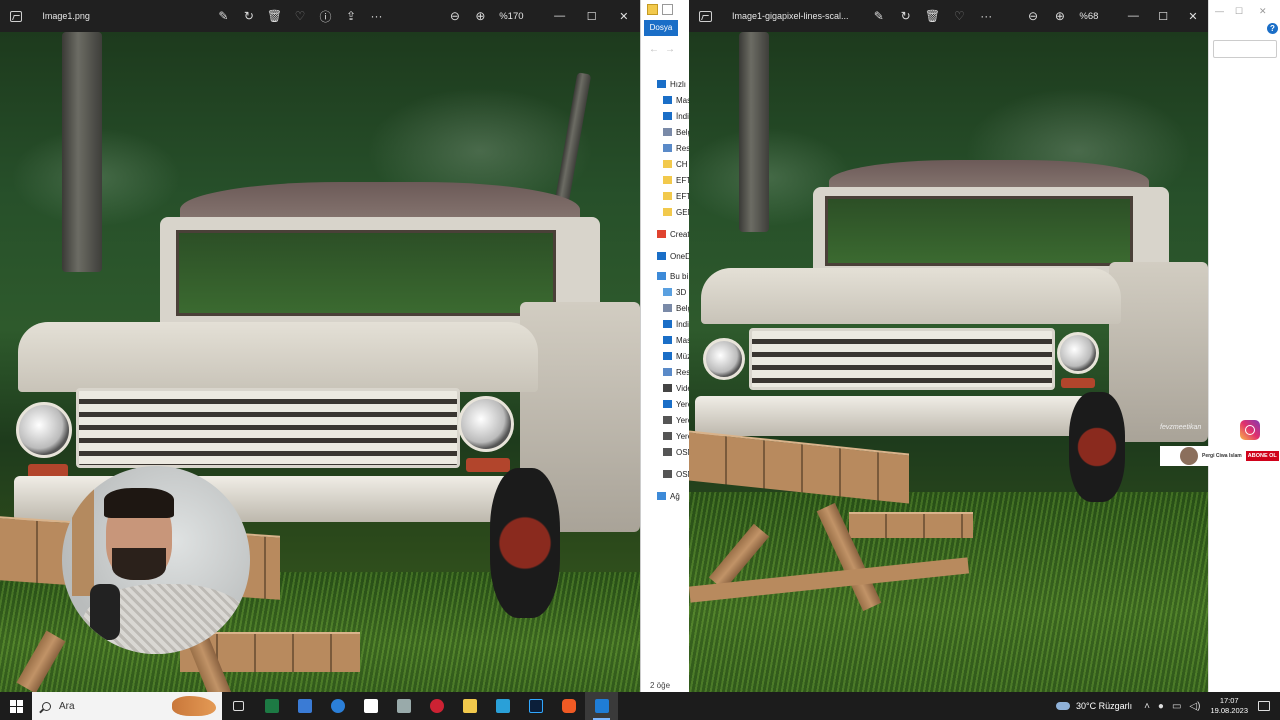 The height and width of the screenshot is (720, 1280). I want to click on nav-item-label: GEN, so click(682, 212).